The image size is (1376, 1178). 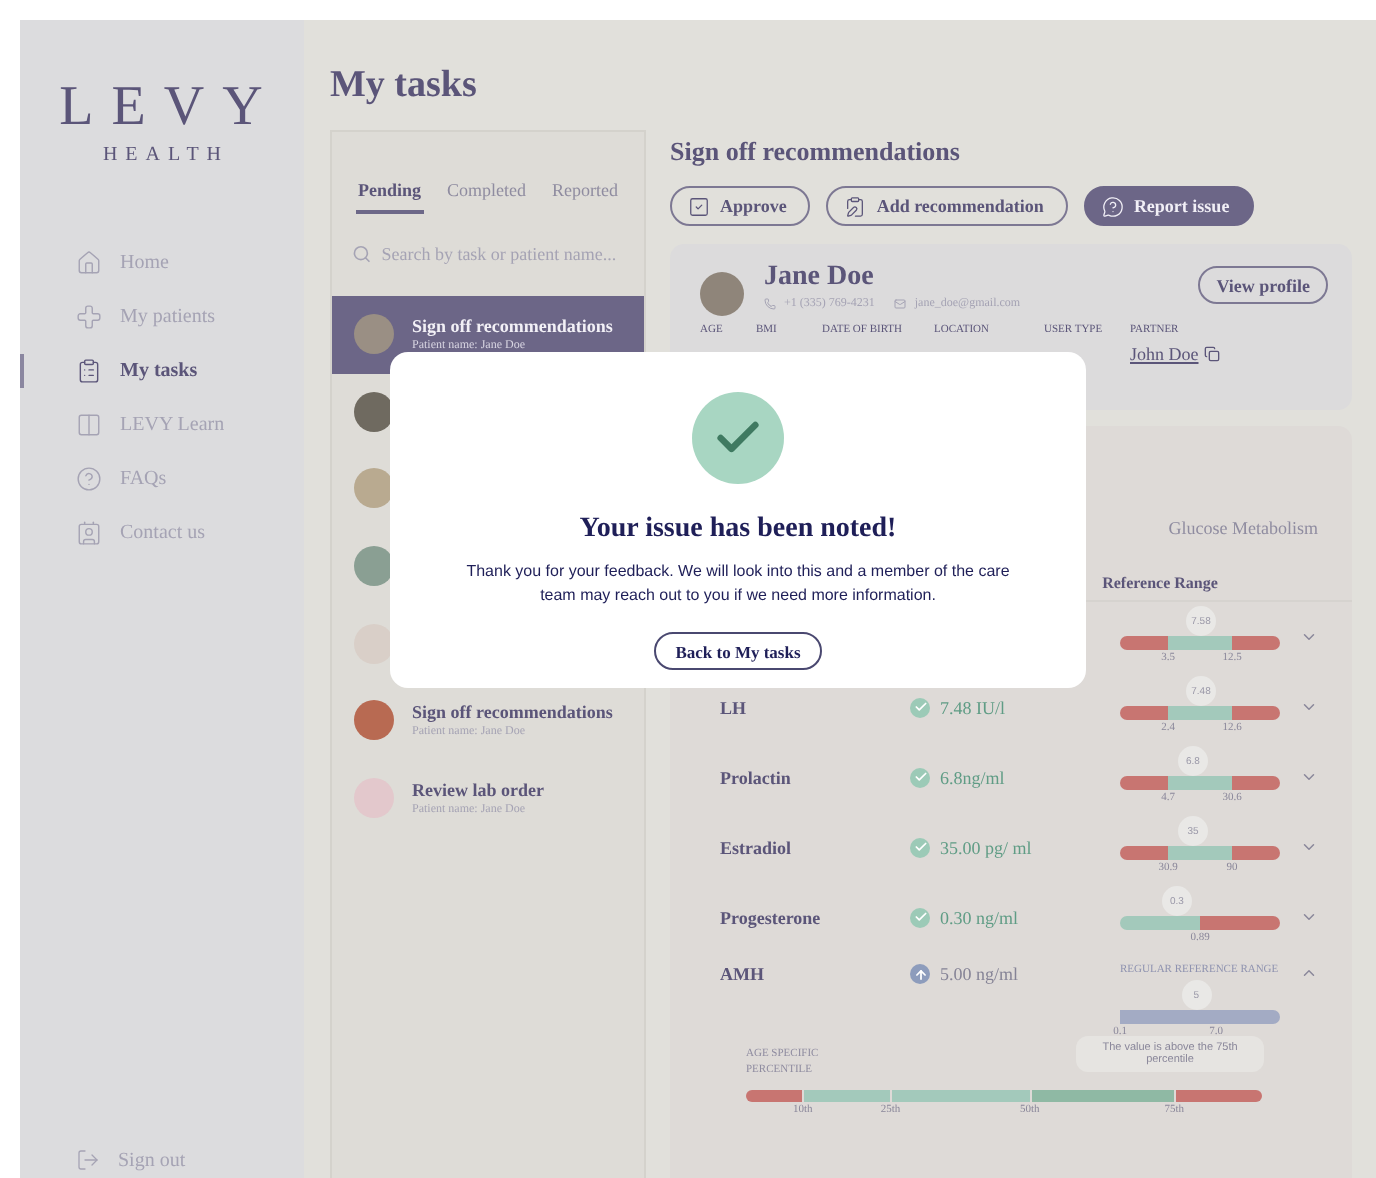 What do you see at coordinates (166, 155) in the screenshot?
I see `logo-subtitle: HEALTH` at bounding box center [166, 155].